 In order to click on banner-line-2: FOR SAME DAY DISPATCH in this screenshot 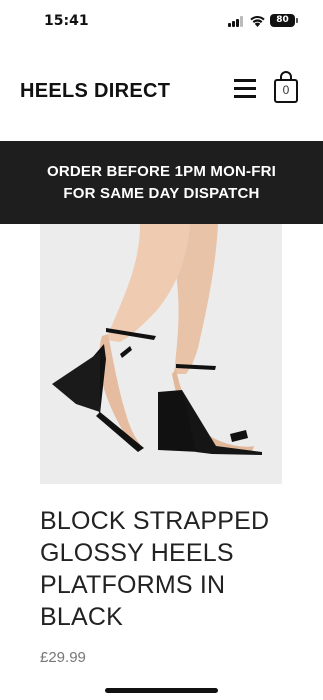, I will do `click(161, 193)`.